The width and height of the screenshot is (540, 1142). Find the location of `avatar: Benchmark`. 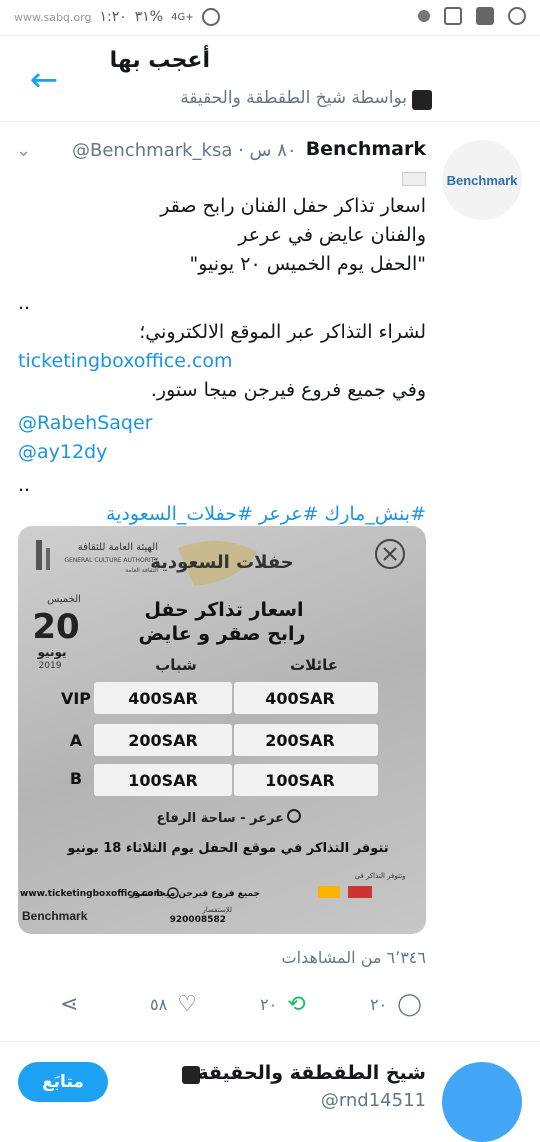

avatar: Benchmark is located at coordinates (482, 180).